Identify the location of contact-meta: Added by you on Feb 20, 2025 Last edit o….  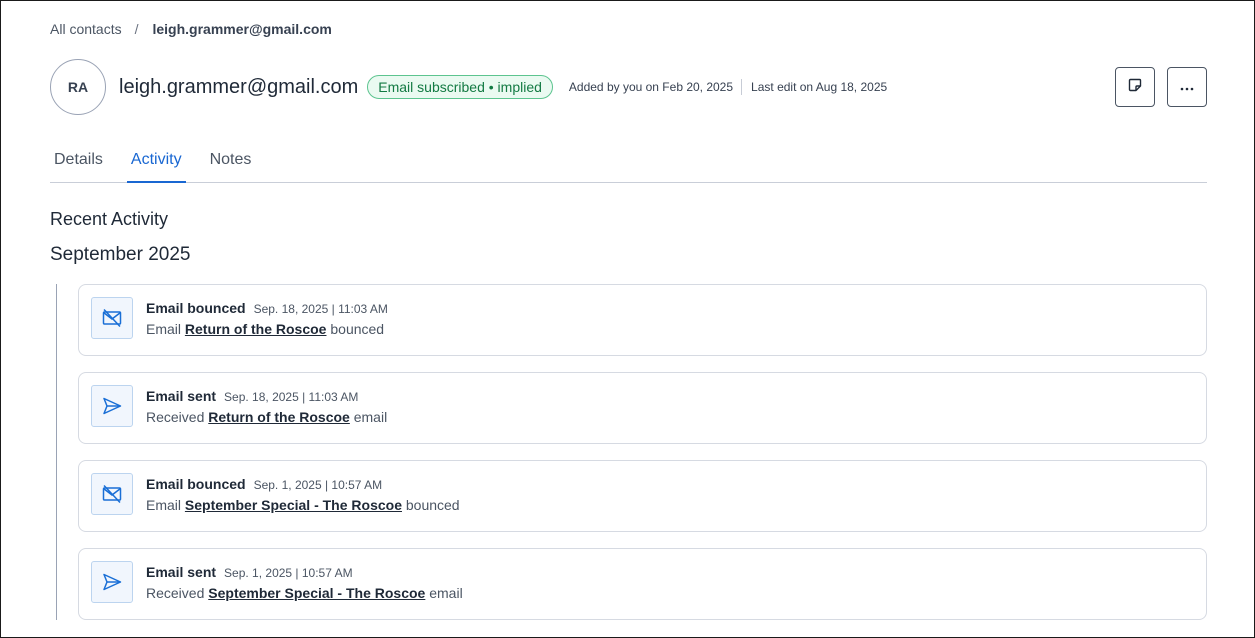
(728, 87).